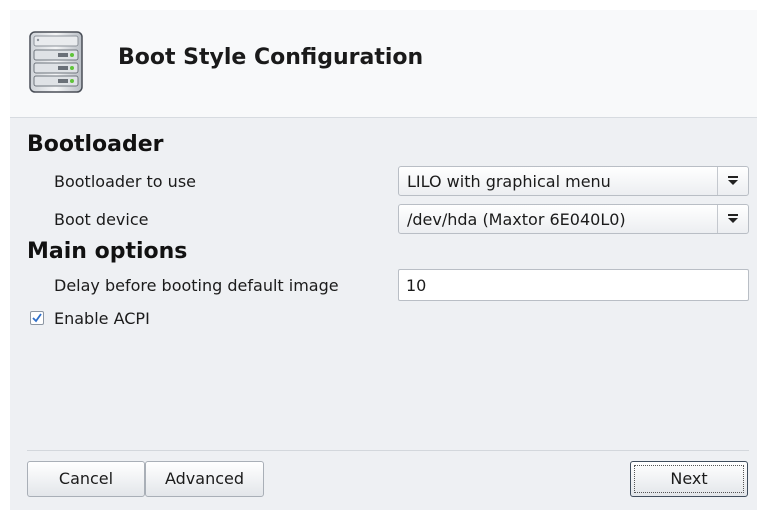  What do you see at coordinates (516, 219) in the screenshot?
I see `boot-device-select-value: /dev/hda (Maxtor 6E040L0)` at bounding box center [516, 219].